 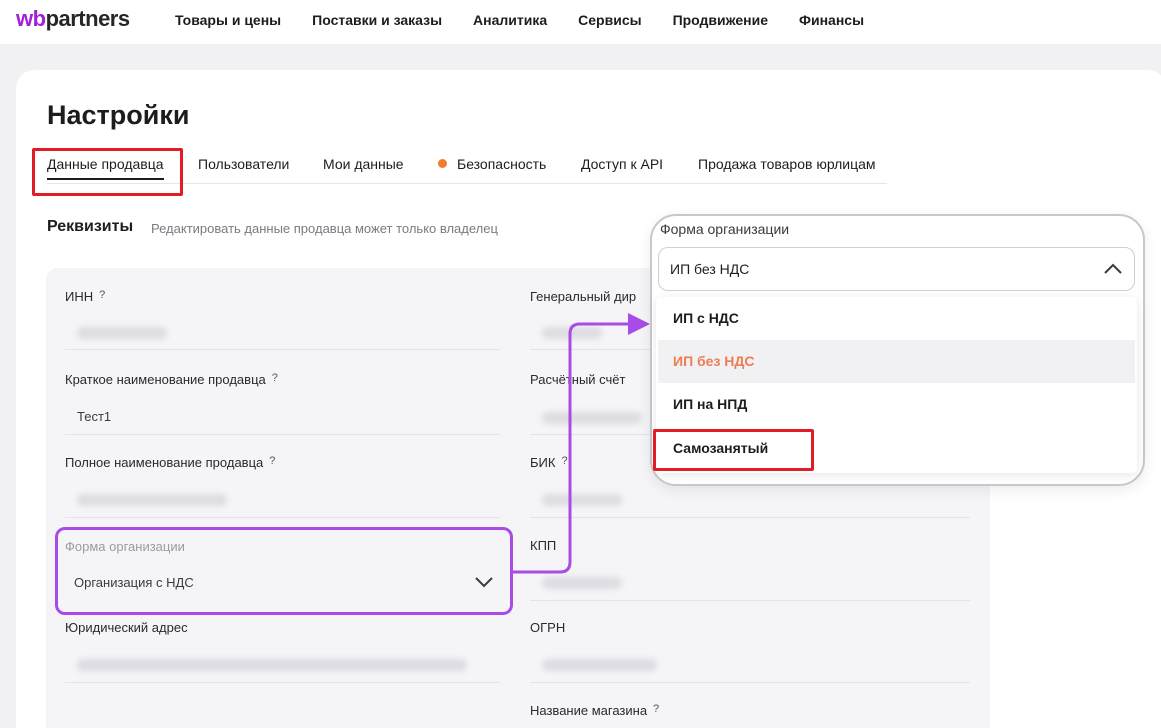 I want to click on option-ip-without-vat: ИП без НДС, so click(x=896, y=361).